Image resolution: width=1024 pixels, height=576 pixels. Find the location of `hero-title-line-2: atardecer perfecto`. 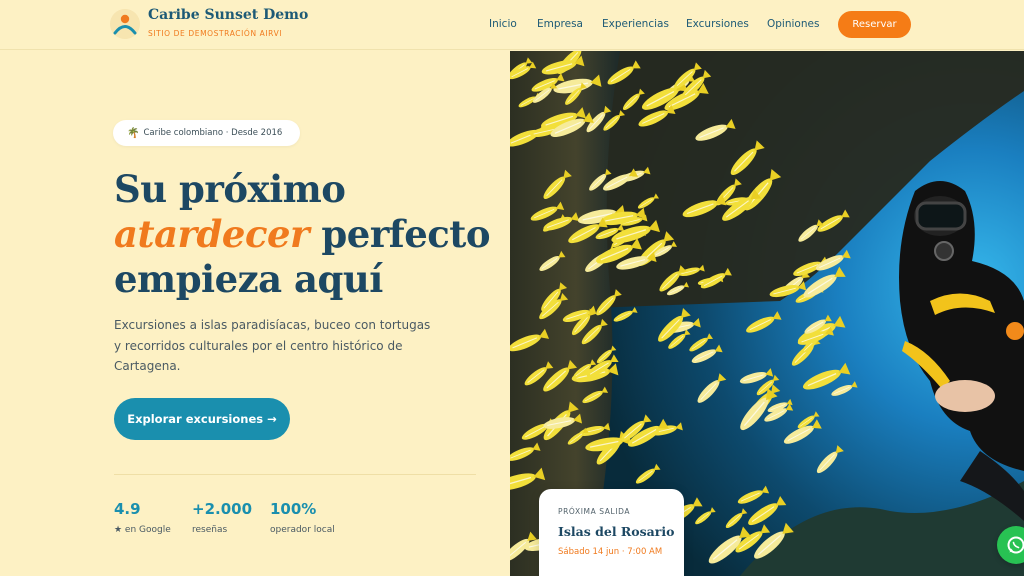

hero-title-line-2: atardecer perfecto is located at coordinates (302, 234).